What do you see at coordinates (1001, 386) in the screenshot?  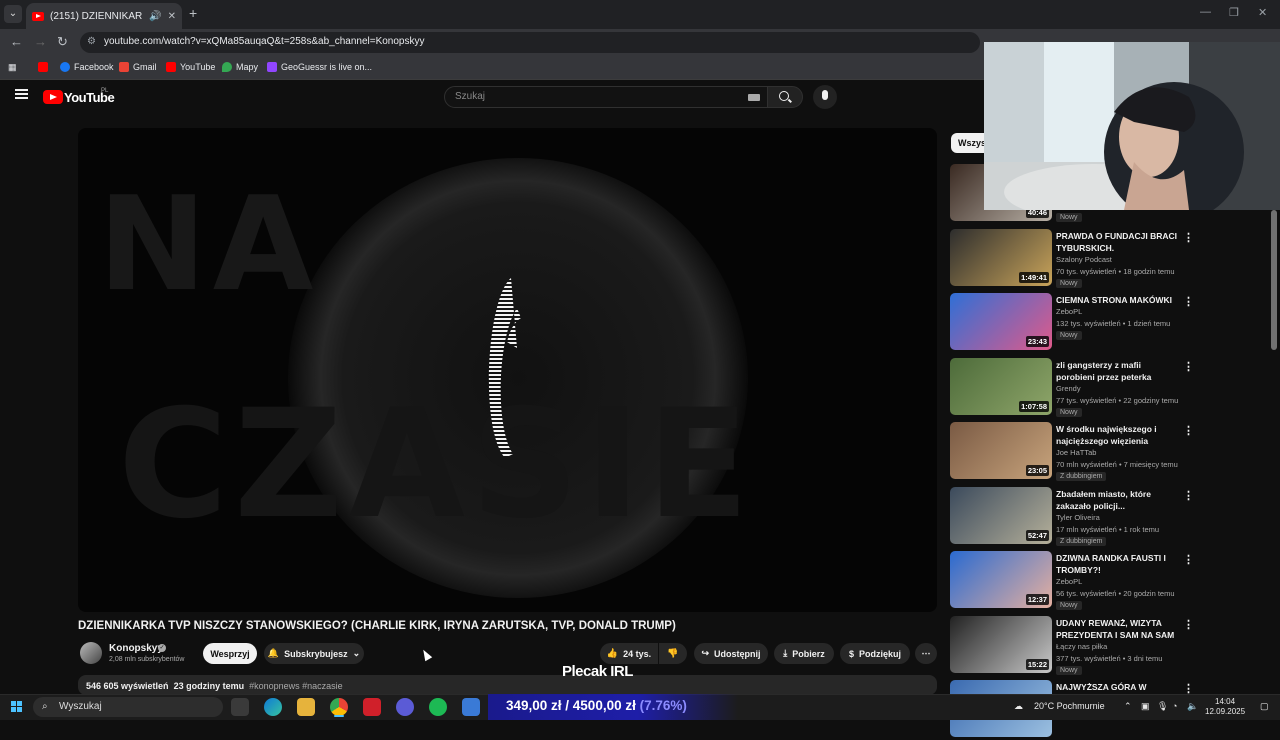 I see `video-thumbnail: 1:07:58` at bounding box center [1001, 386].